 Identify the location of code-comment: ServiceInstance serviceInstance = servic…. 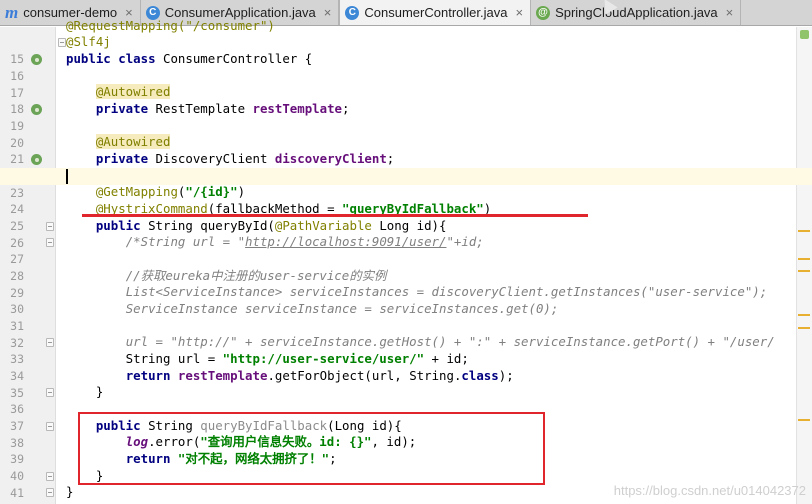
(342, 308).